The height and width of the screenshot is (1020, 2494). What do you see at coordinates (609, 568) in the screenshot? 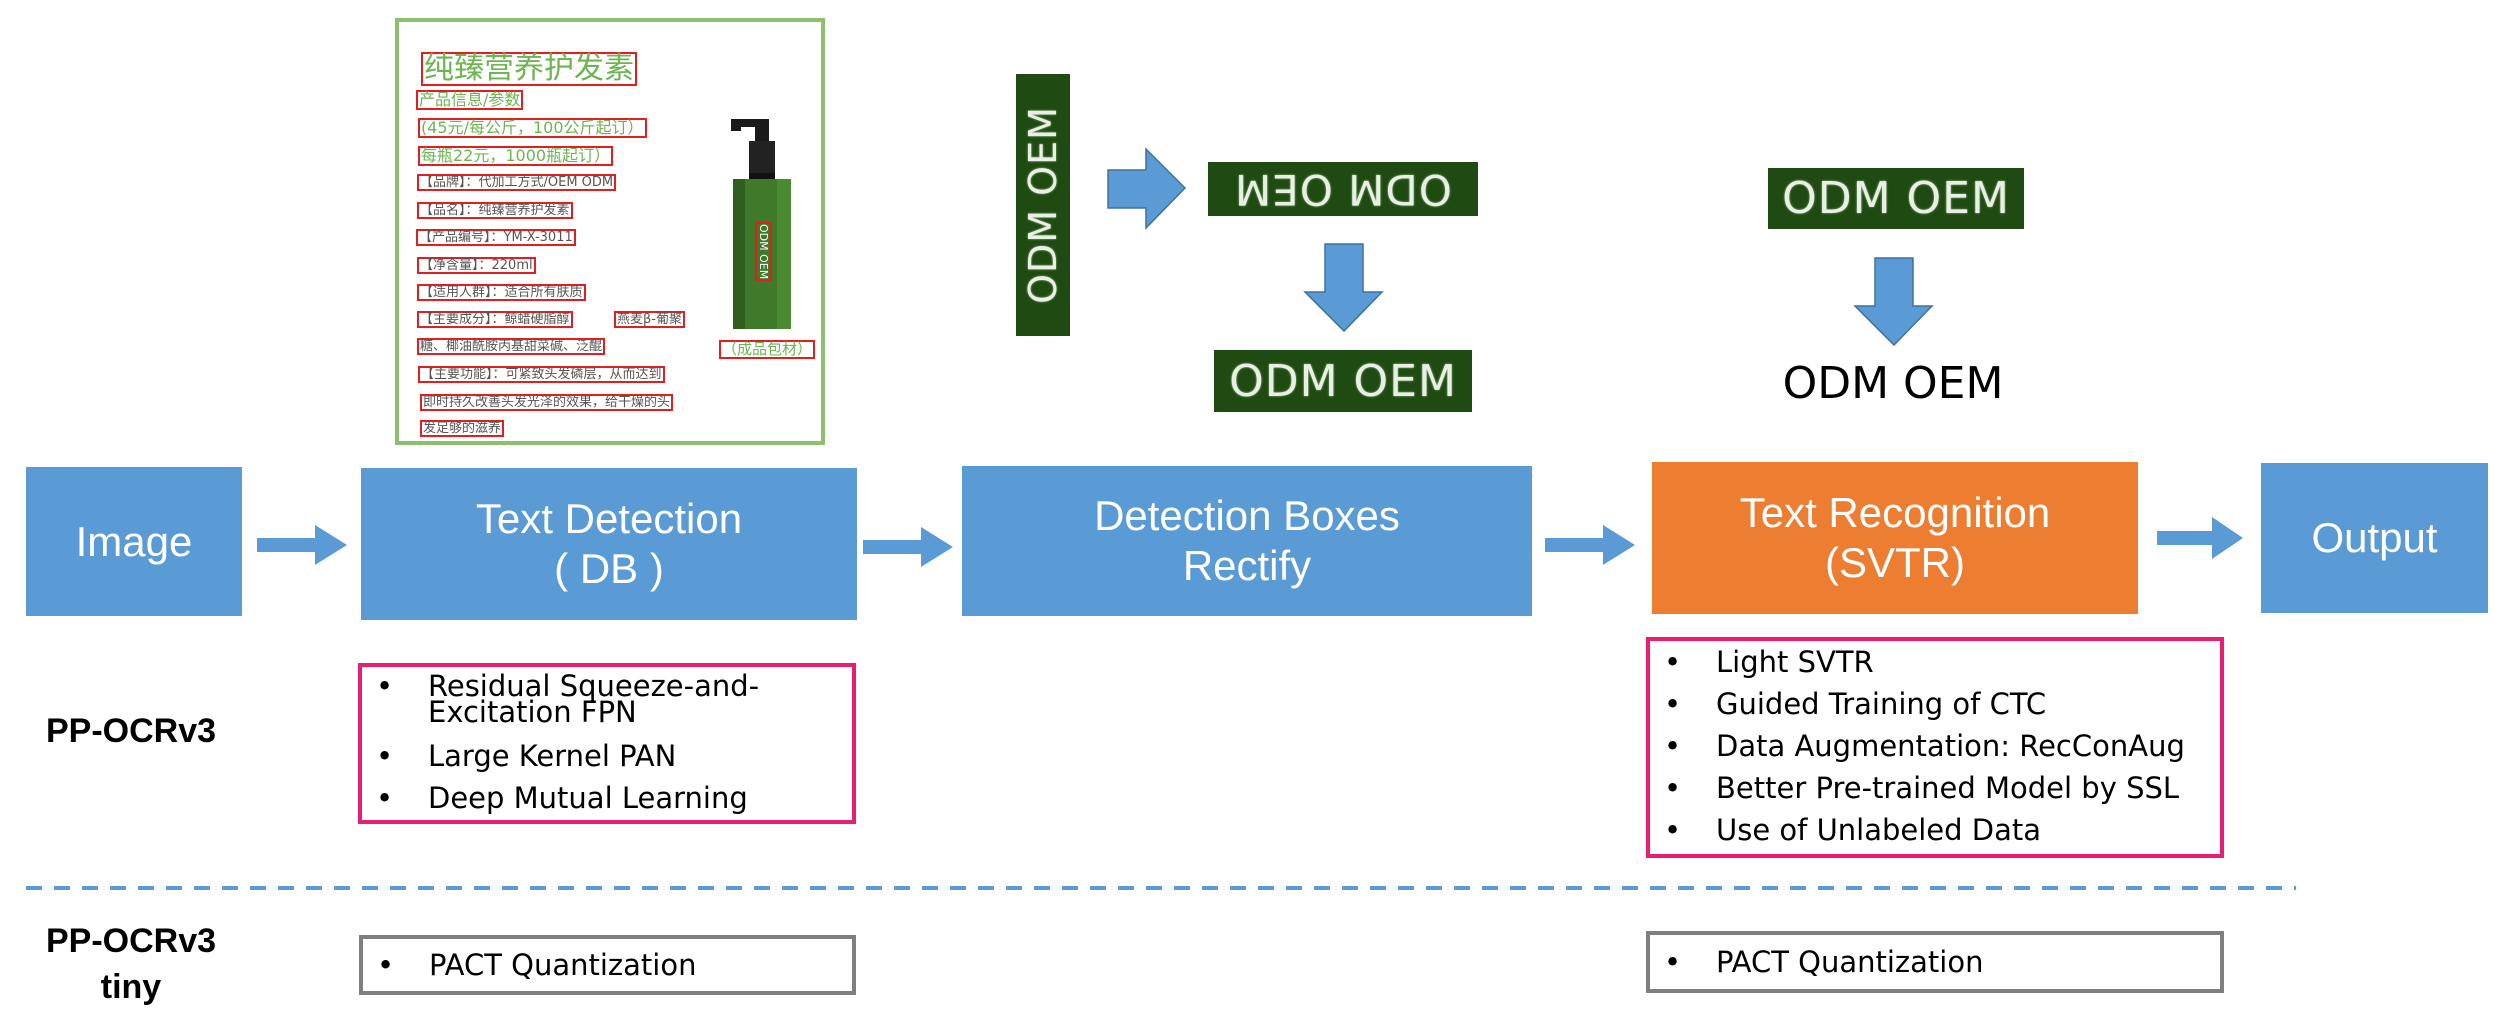
I see `stage-sublabel: ( DB )` at bounding box center [609, 568].